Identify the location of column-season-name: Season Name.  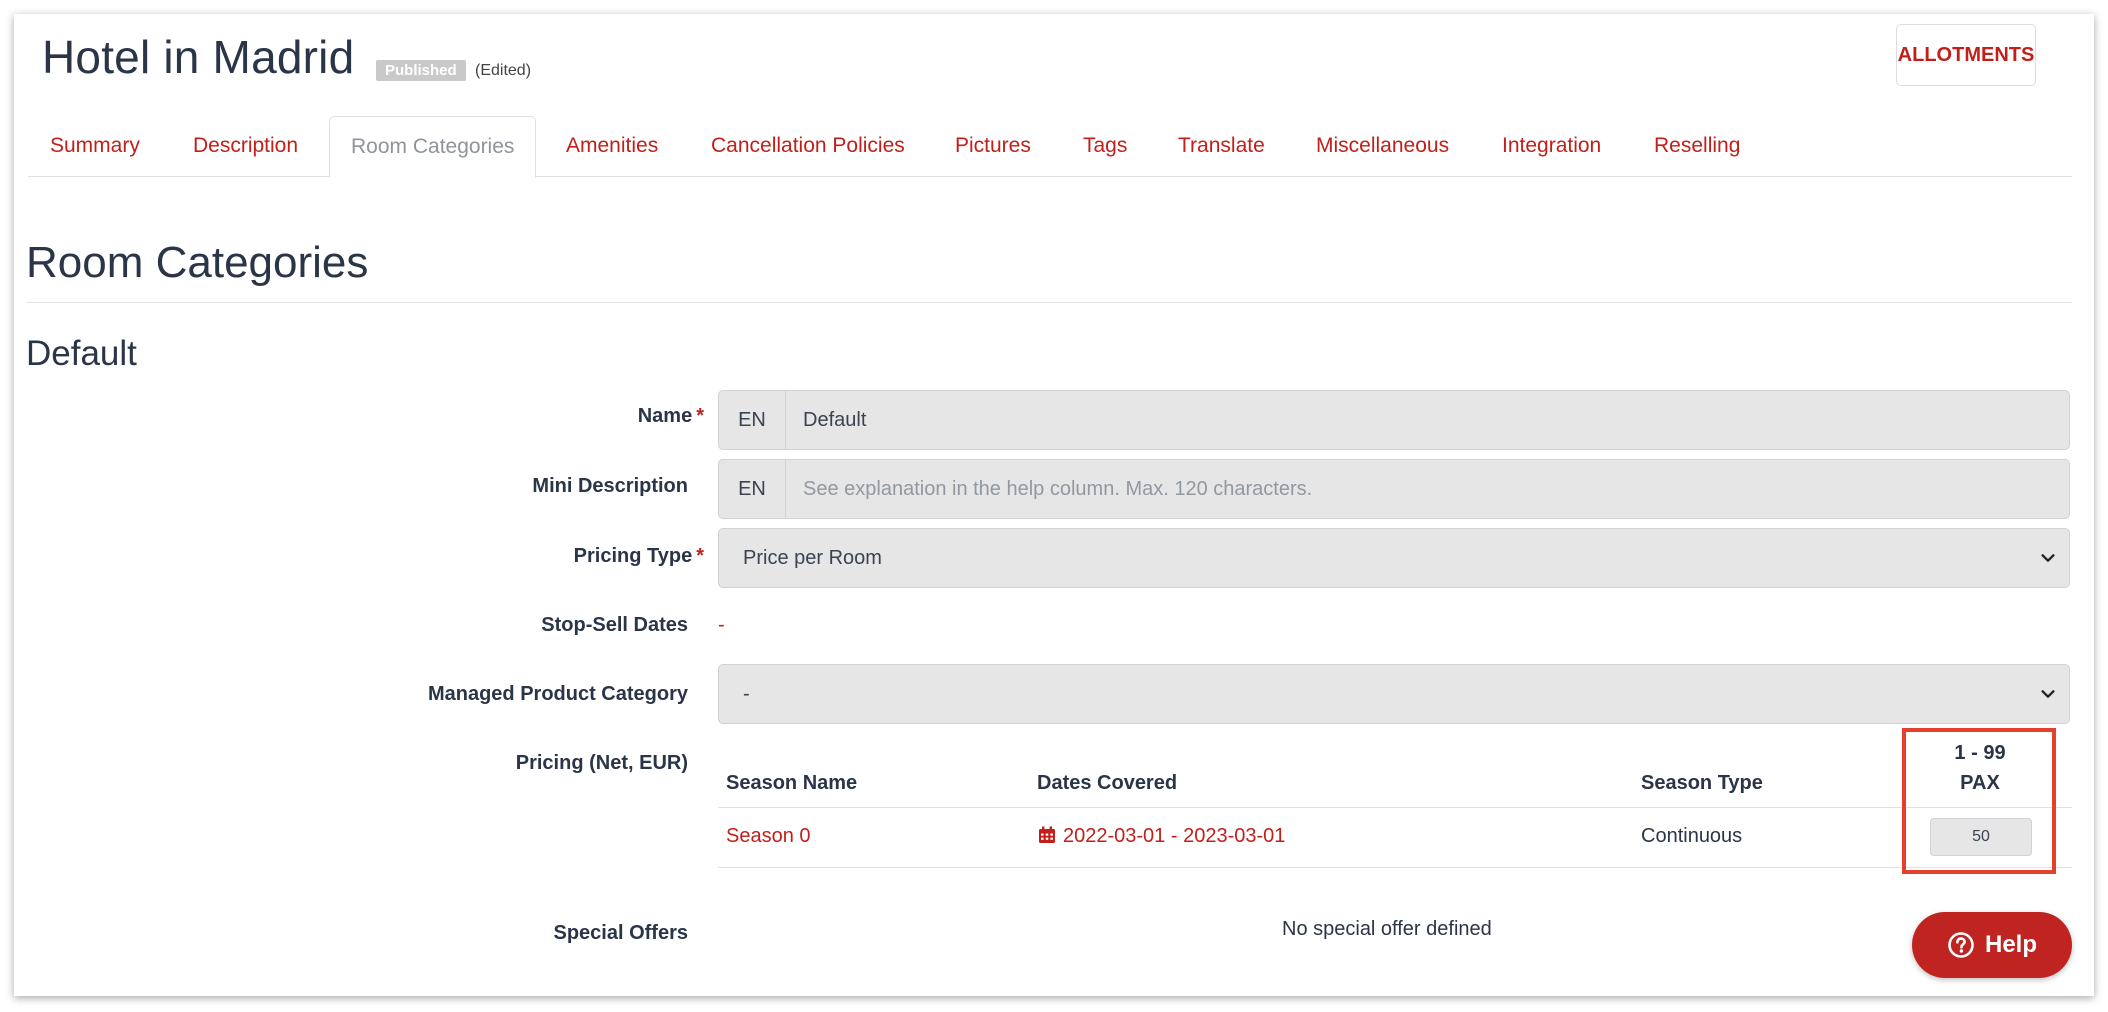
(792, 783).